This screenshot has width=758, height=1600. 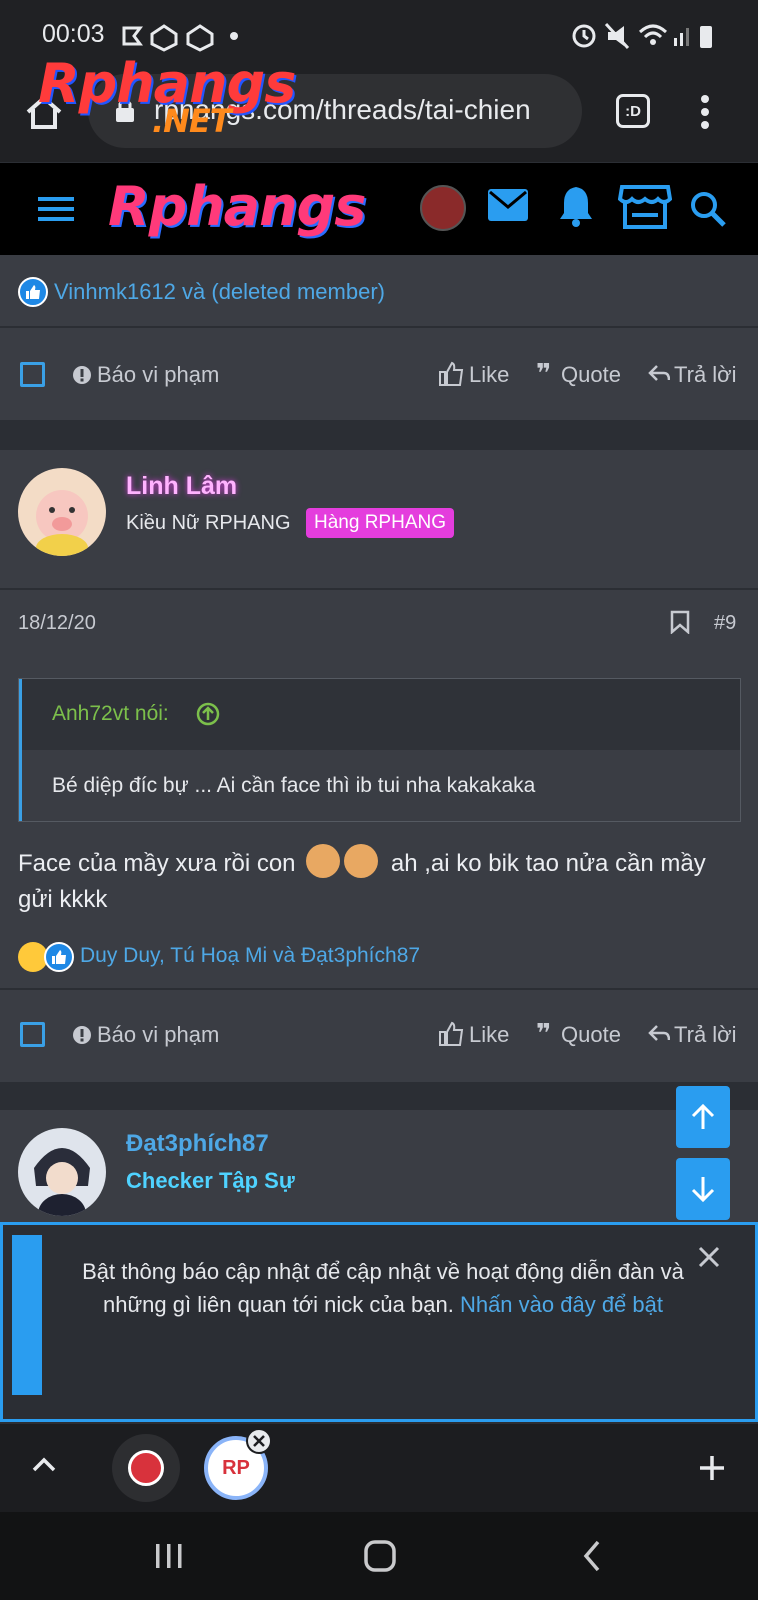 I want to click on system-nav-bar, so click(x=379, y=1556).